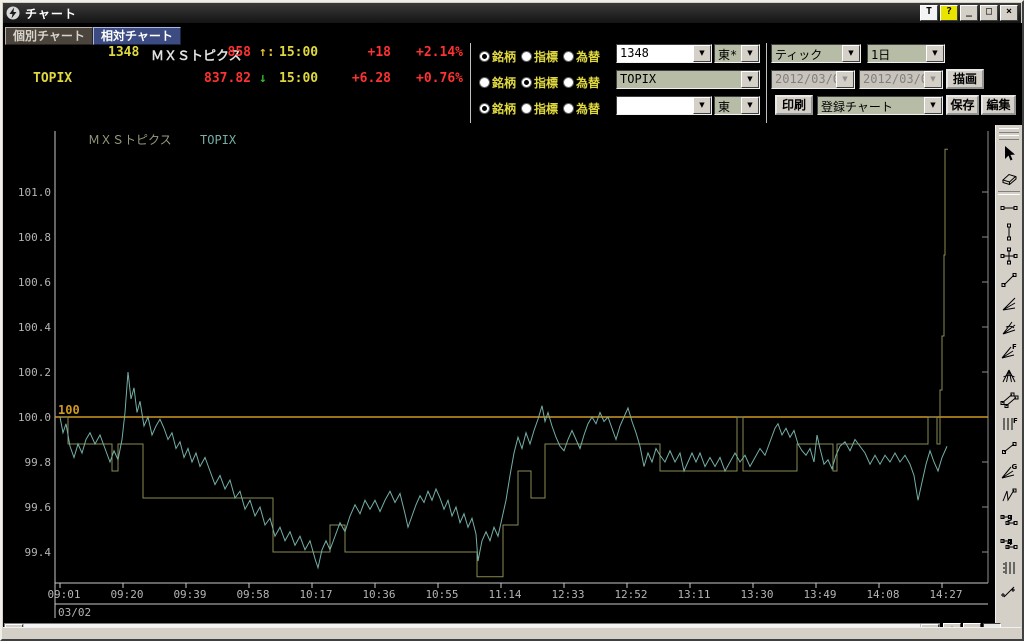 The width and height of the screenshot is (1024, 641). I want to click on radio-group-1: 銘柄 指標 為替, so click(548, 56).